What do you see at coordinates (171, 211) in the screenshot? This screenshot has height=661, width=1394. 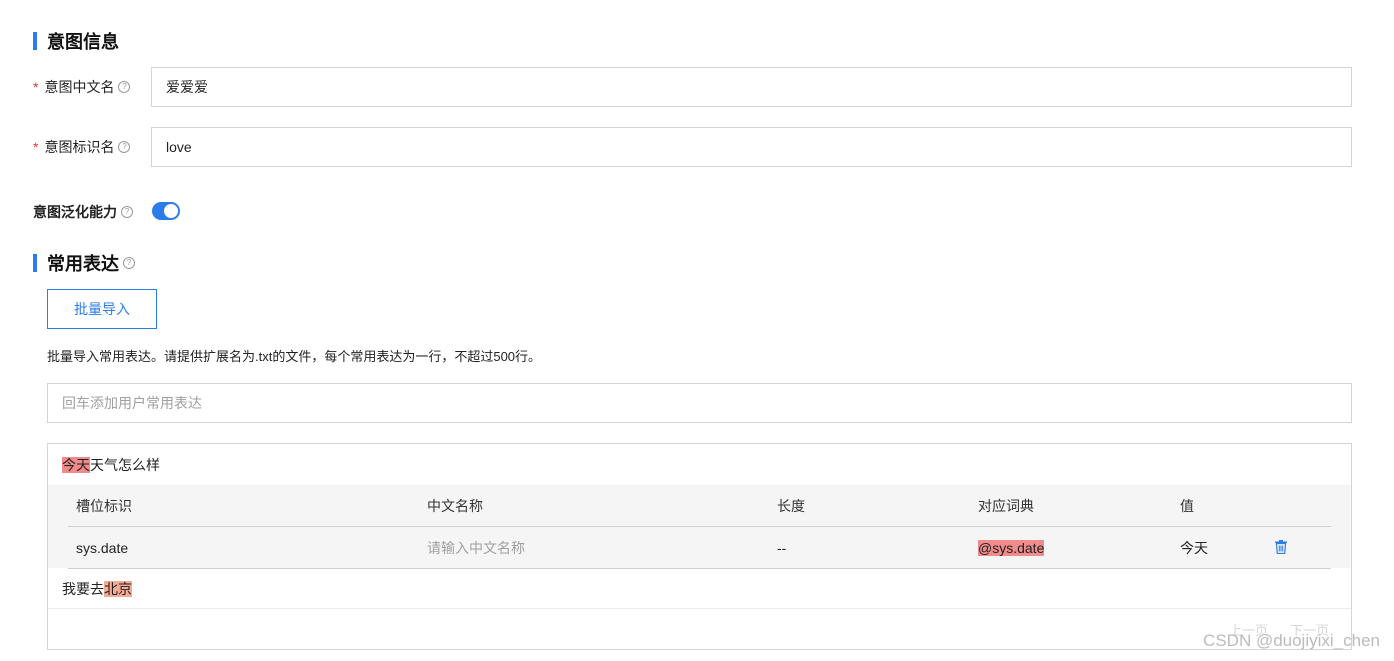 I see `toggle-knob` at bounding box center [171, 211].